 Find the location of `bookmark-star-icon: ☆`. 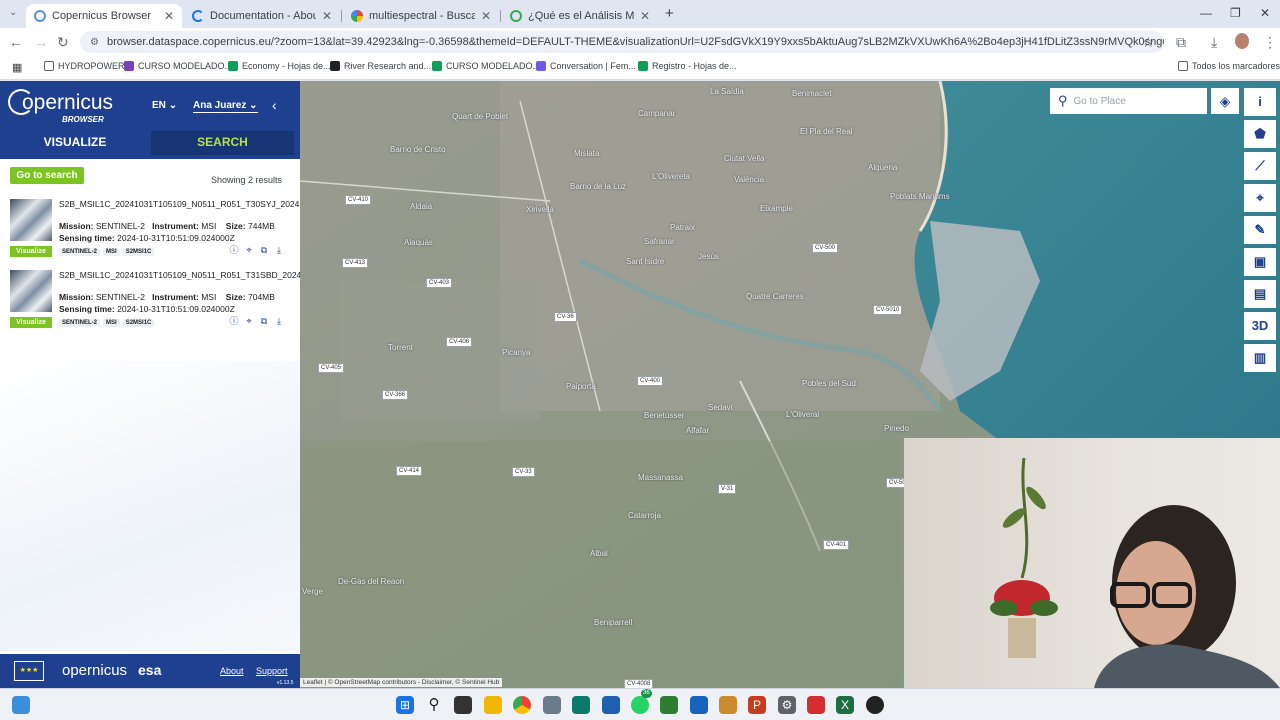

bookmark-star-icon: ☆ is located at coordinates (1148, 42).